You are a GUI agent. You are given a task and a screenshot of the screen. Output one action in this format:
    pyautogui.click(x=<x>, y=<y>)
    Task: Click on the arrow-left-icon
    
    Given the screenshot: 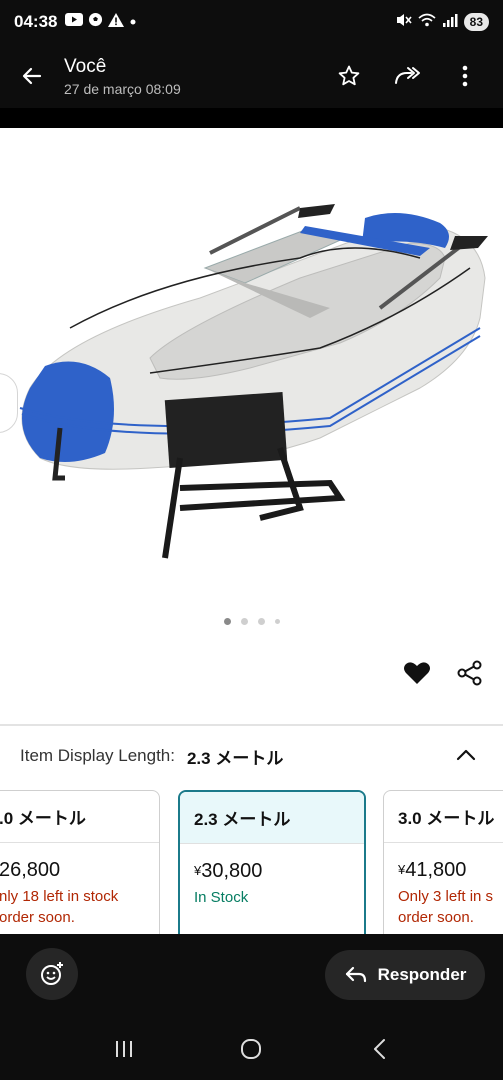 What is the action you would take?
    pyautogui.click(x=32, y=76)
    